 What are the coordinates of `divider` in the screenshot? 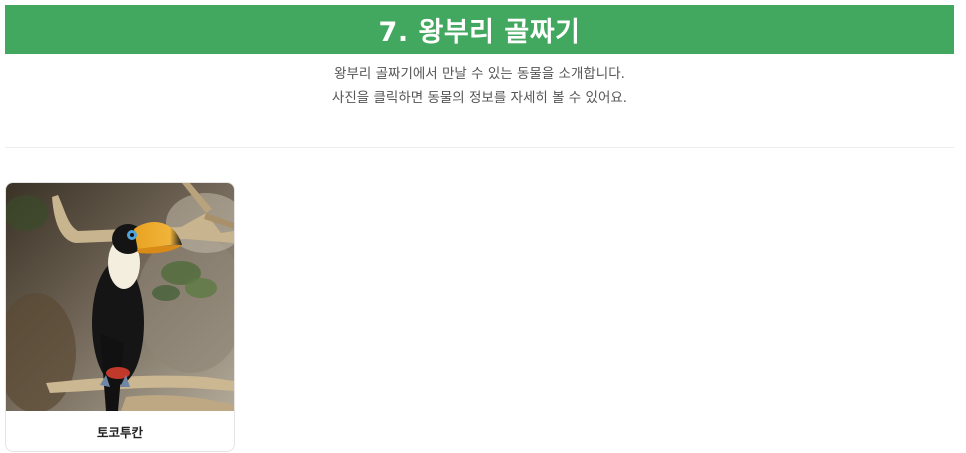 It's located at (479, 147).